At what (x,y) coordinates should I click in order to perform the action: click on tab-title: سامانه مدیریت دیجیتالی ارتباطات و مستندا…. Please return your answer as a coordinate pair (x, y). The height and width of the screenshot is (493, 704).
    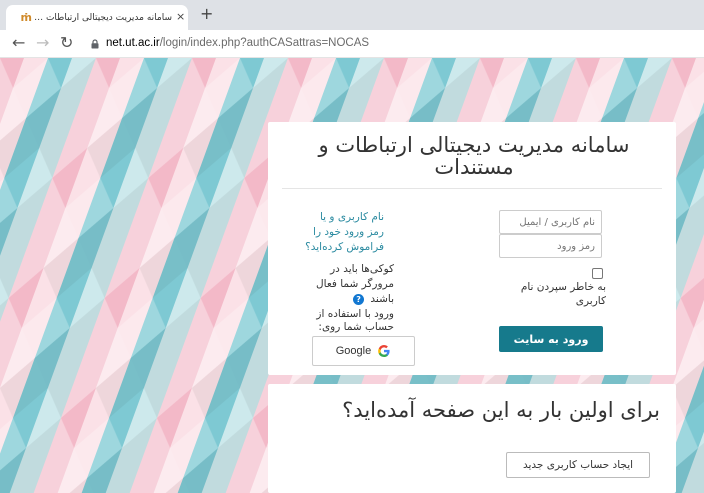
    Looking at the image, I should click on (102, 17).